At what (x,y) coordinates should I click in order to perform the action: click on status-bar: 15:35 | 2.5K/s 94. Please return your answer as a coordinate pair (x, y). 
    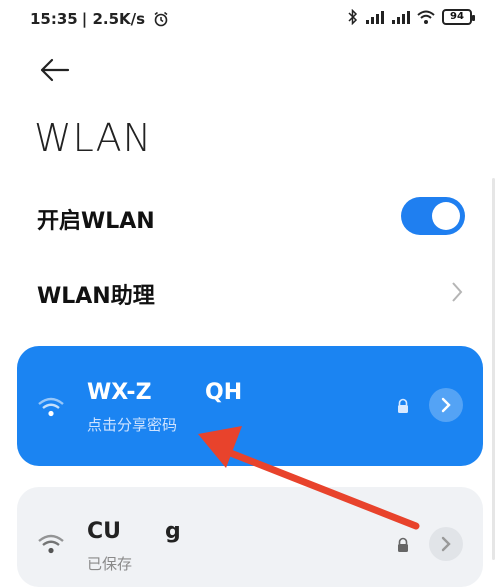
    Looking at the image, I should click on (250, 19).